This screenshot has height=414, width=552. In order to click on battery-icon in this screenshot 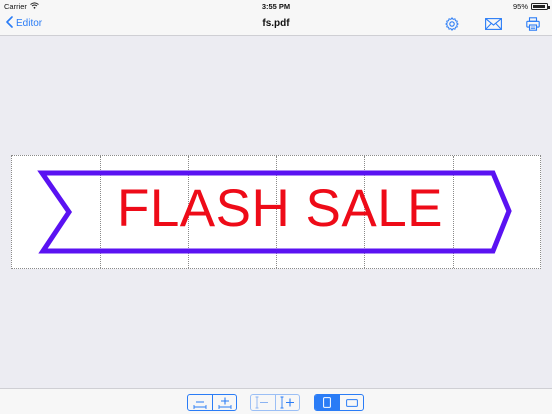, I will do `click(540, 6)`.